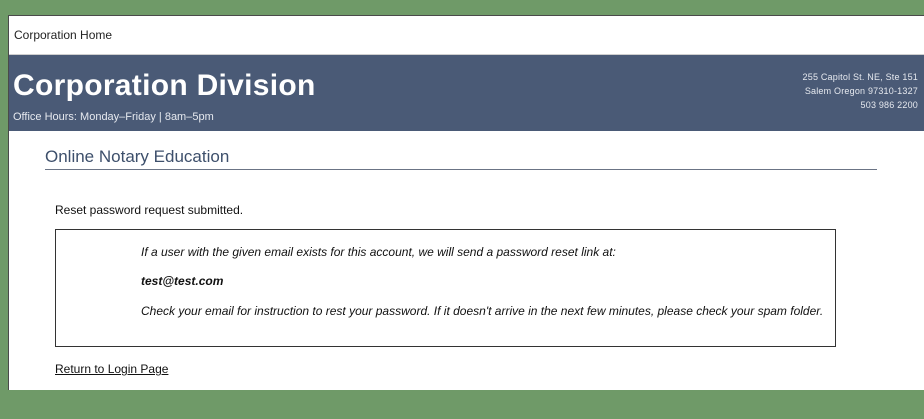 The width and height of the screenshot is (924, 419). I want to click on return-to-login-link: Return to Login Page, so click(111, 369).